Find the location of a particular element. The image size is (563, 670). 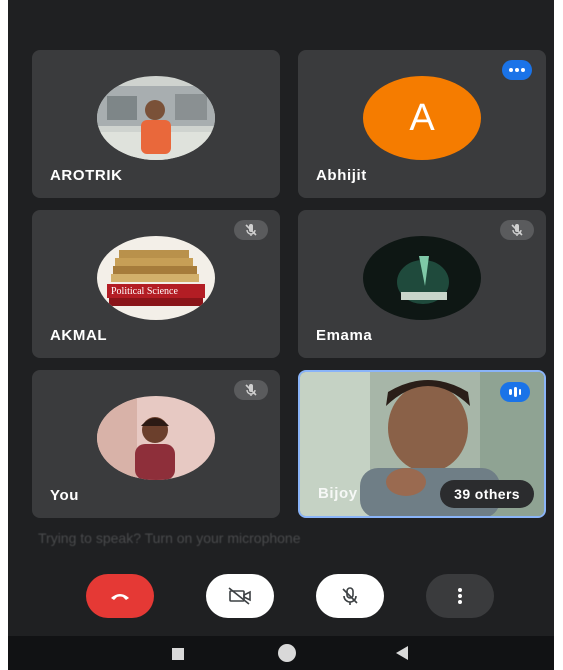

participant-tile-akmal: Political Science AKMAL is located at coordinates (156, 284).